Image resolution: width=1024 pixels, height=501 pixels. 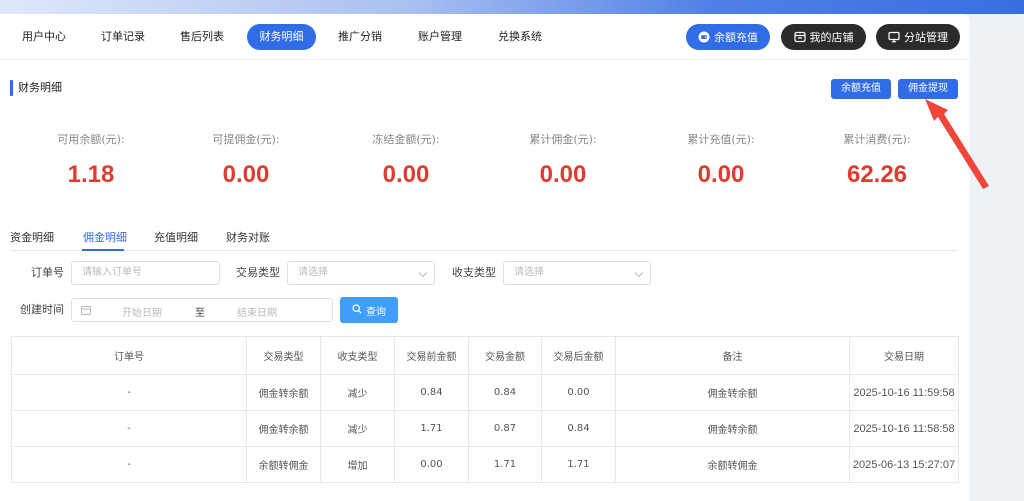 What do you see at coordinates (258, 272) in the screenshot?
I see `trade-type-label: 交易类型` at bounding box center [258, 272].